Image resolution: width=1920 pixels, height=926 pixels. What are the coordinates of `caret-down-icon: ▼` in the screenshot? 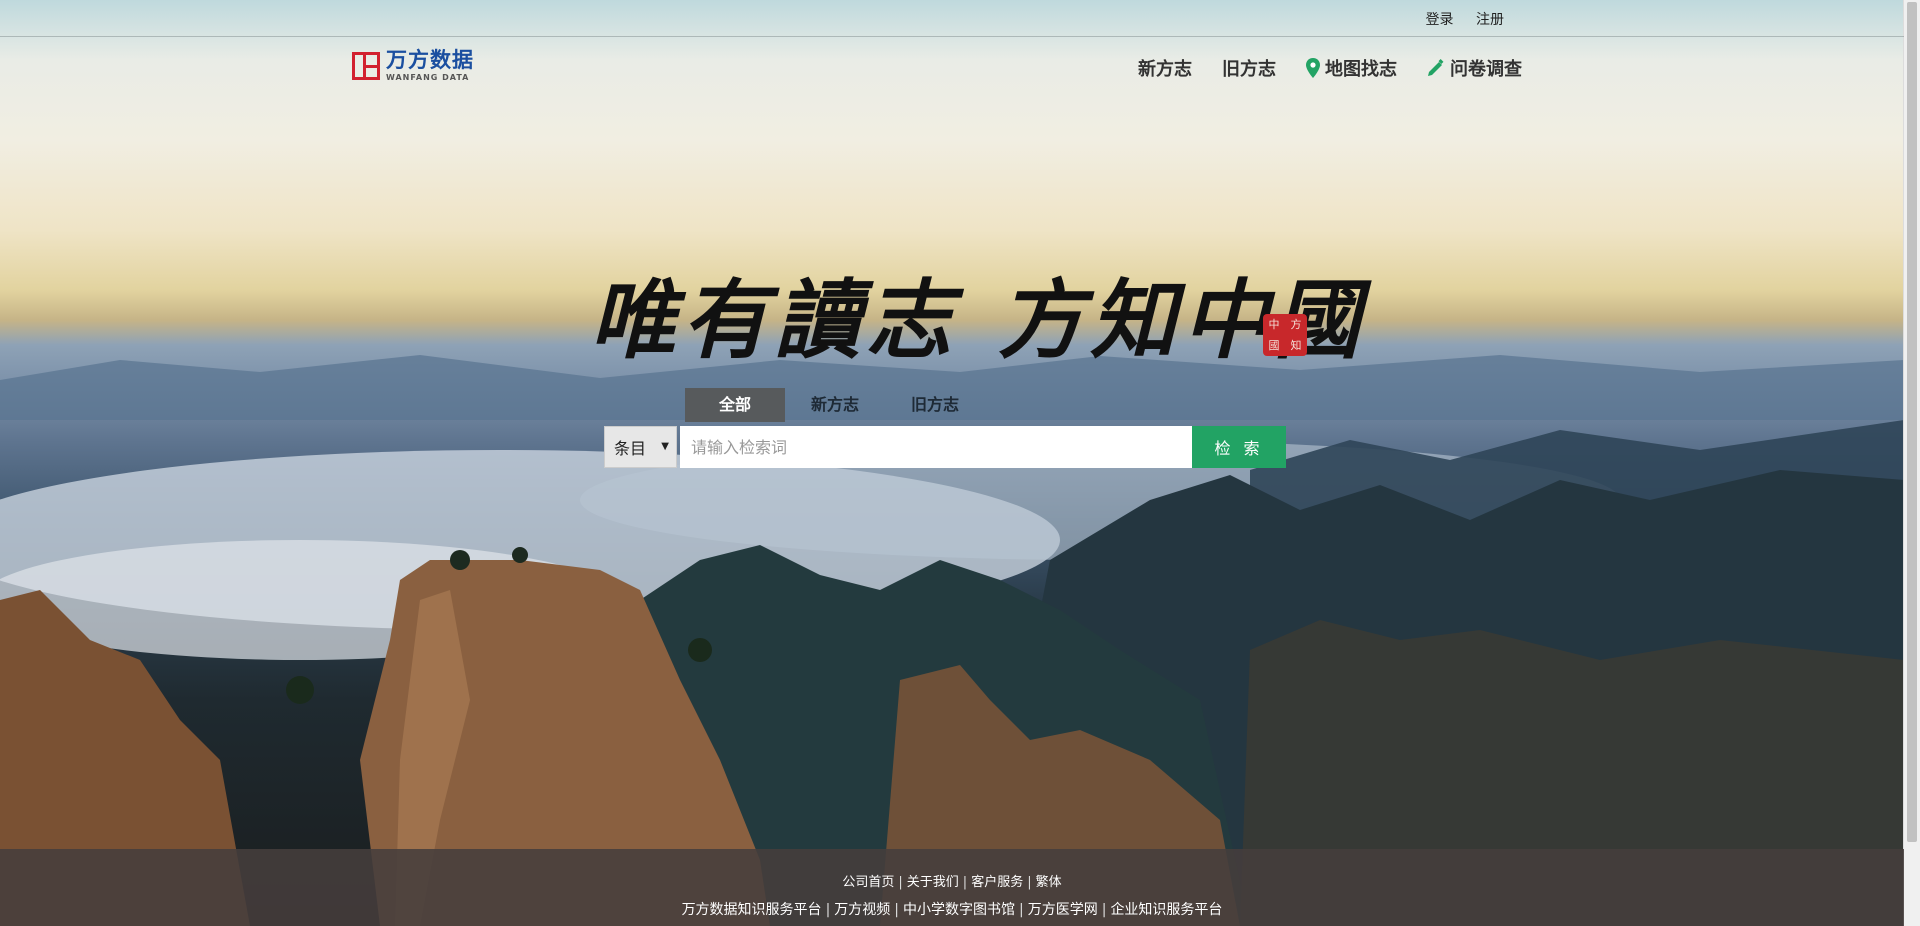 It's located at (665, 446).